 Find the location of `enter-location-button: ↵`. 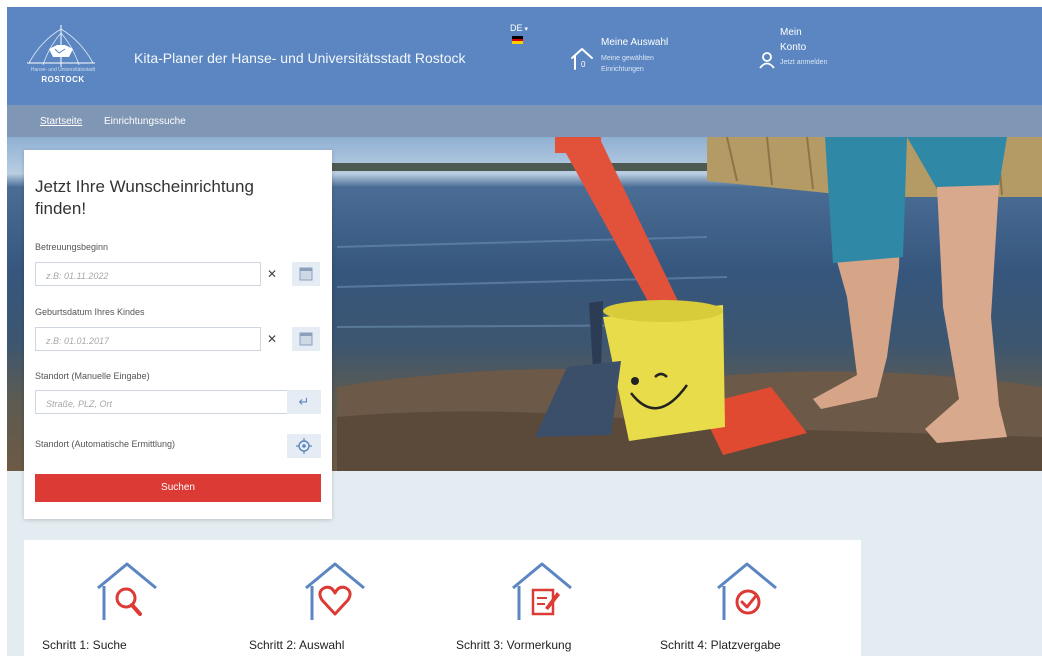

enter-location-button: ↵ is located at coordinates (304, 402).